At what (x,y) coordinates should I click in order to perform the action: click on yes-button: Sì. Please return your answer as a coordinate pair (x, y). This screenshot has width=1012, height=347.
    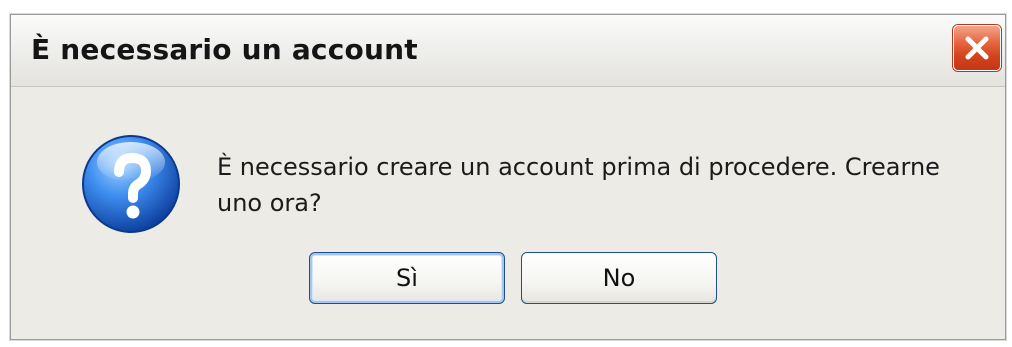
    Looking at the image, I should click on (407, 278).